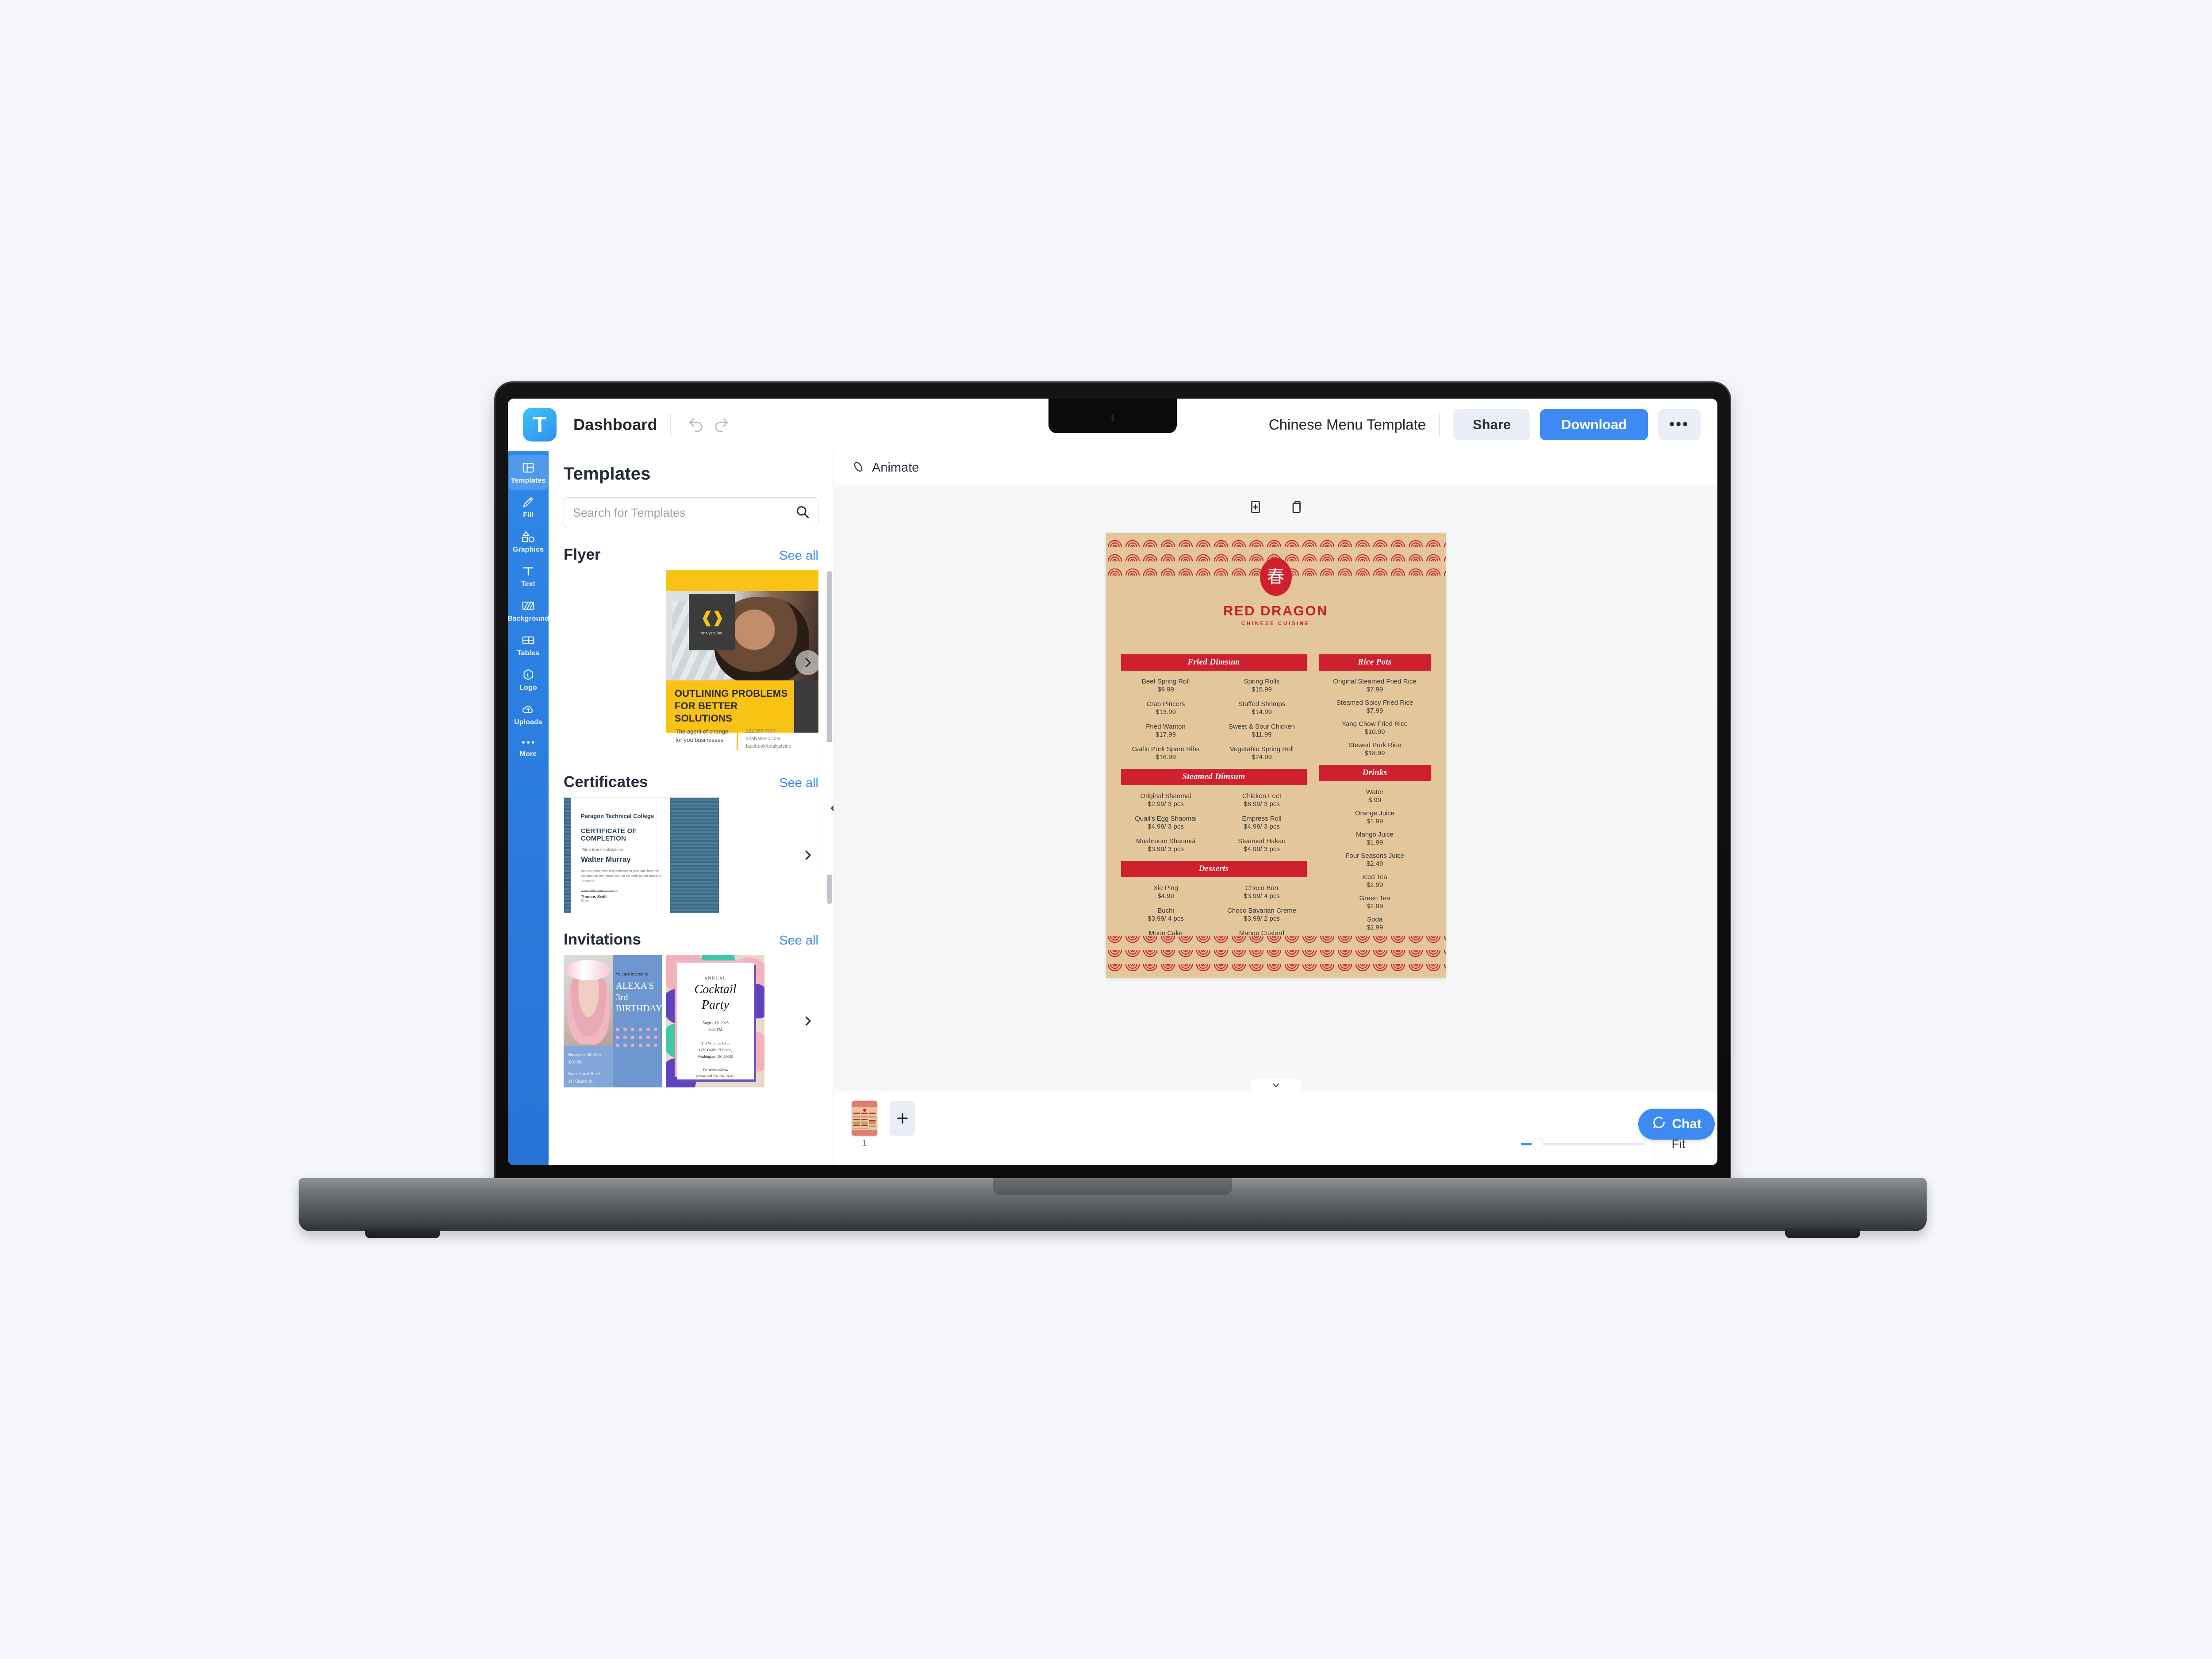 Image resolution: width=2212 pixels, height=1659 pixels. I want to click on invitation-date: November 26, 2024, so click(585, 1055).